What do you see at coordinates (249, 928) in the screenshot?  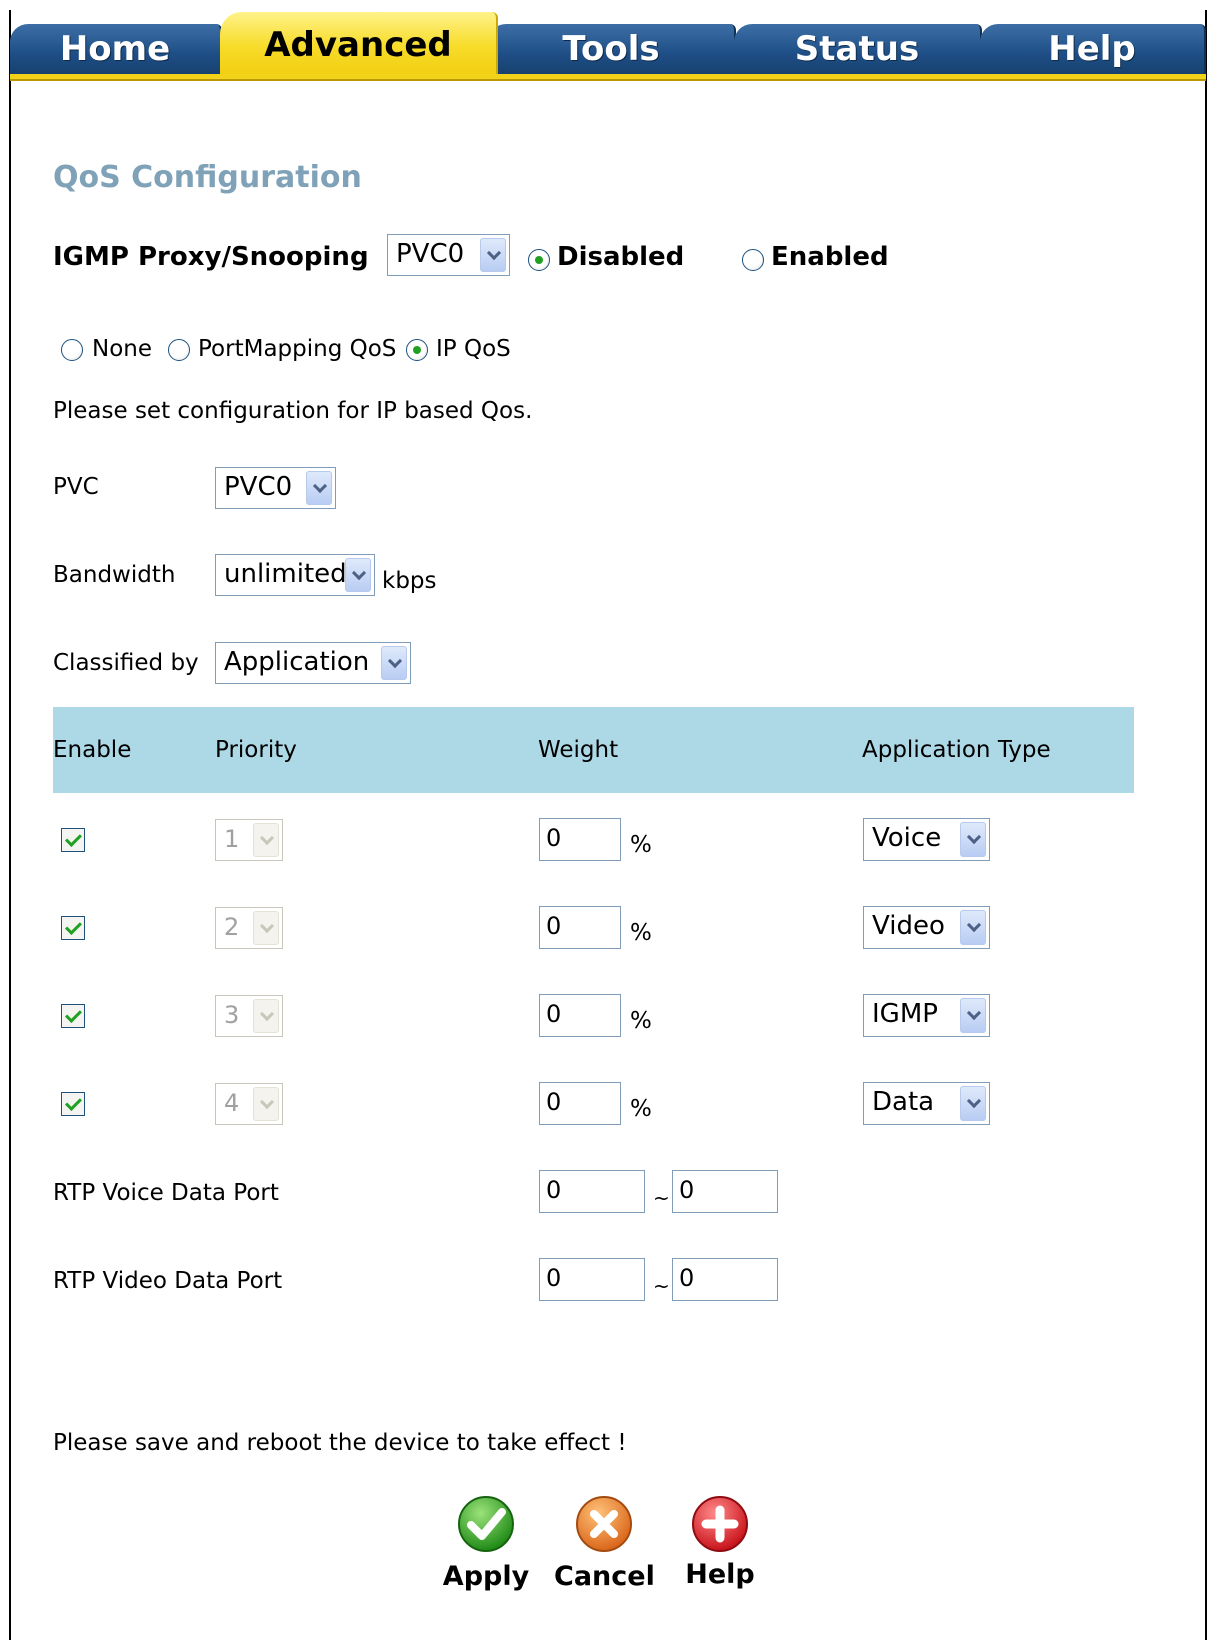 I see `row-priority-select: 2` at bounding box center [249, 928].